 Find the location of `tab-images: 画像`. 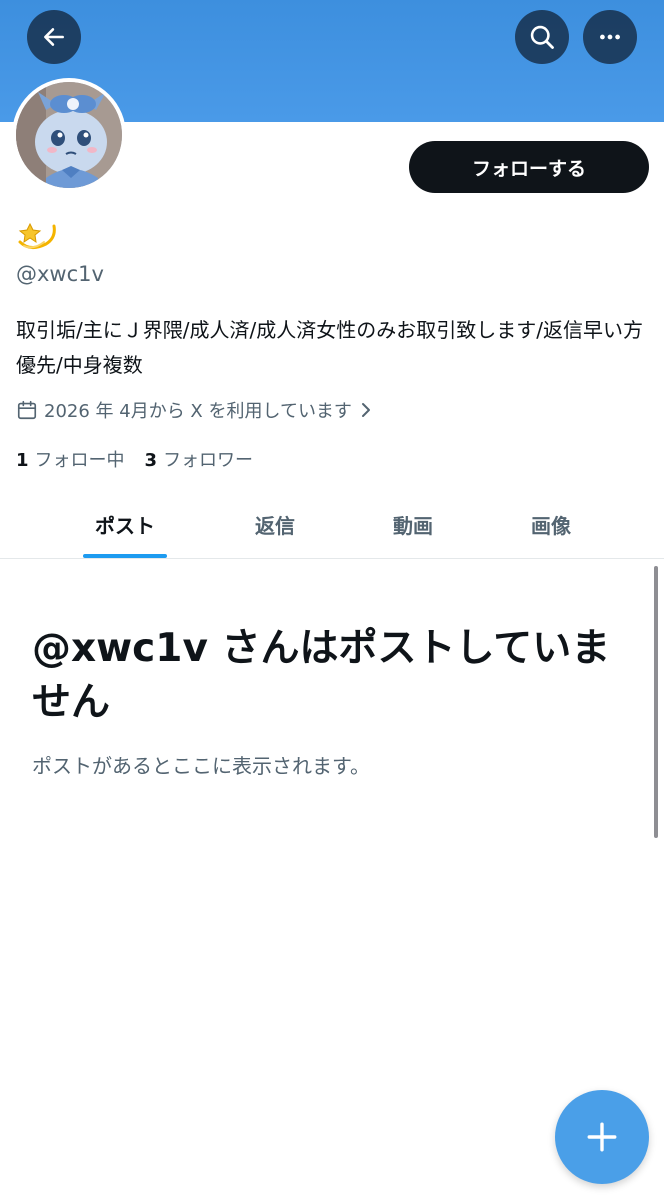

tab-images: 画像 is located at coordinates (551, 524).